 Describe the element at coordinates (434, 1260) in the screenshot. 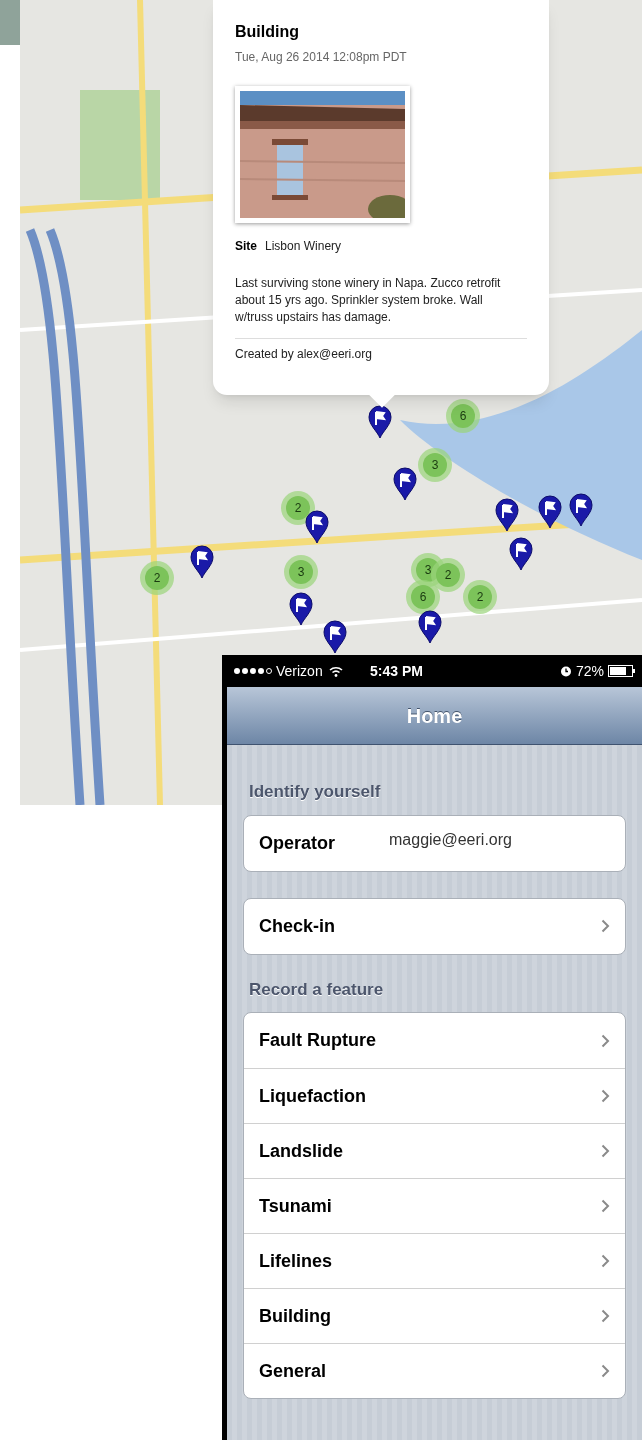

I see `list-row: Lifelines` at that location.